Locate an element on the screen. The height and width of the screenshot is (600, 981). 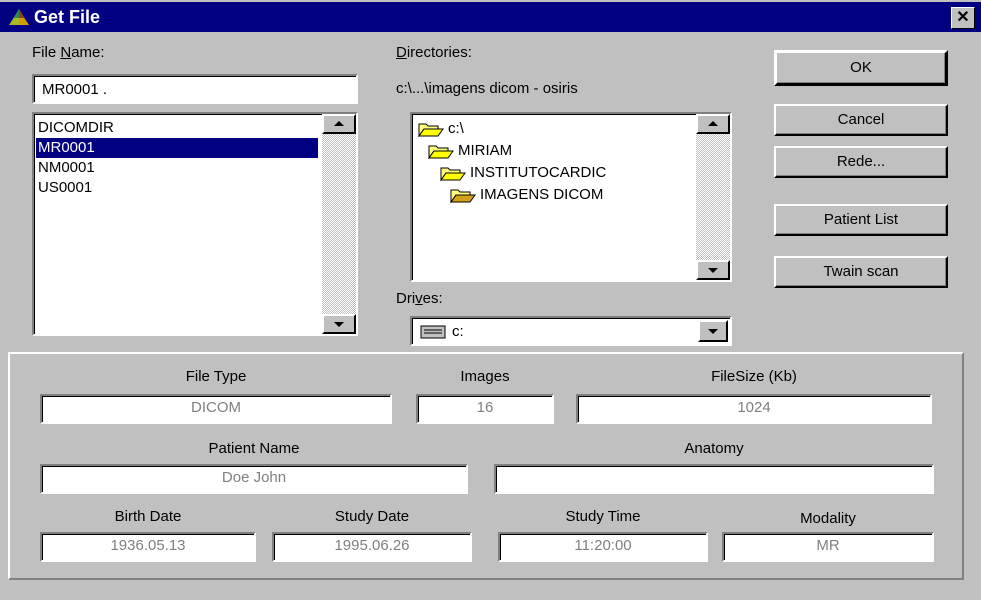
patient-list-button: Patient List is located at coordinates (861, 220).